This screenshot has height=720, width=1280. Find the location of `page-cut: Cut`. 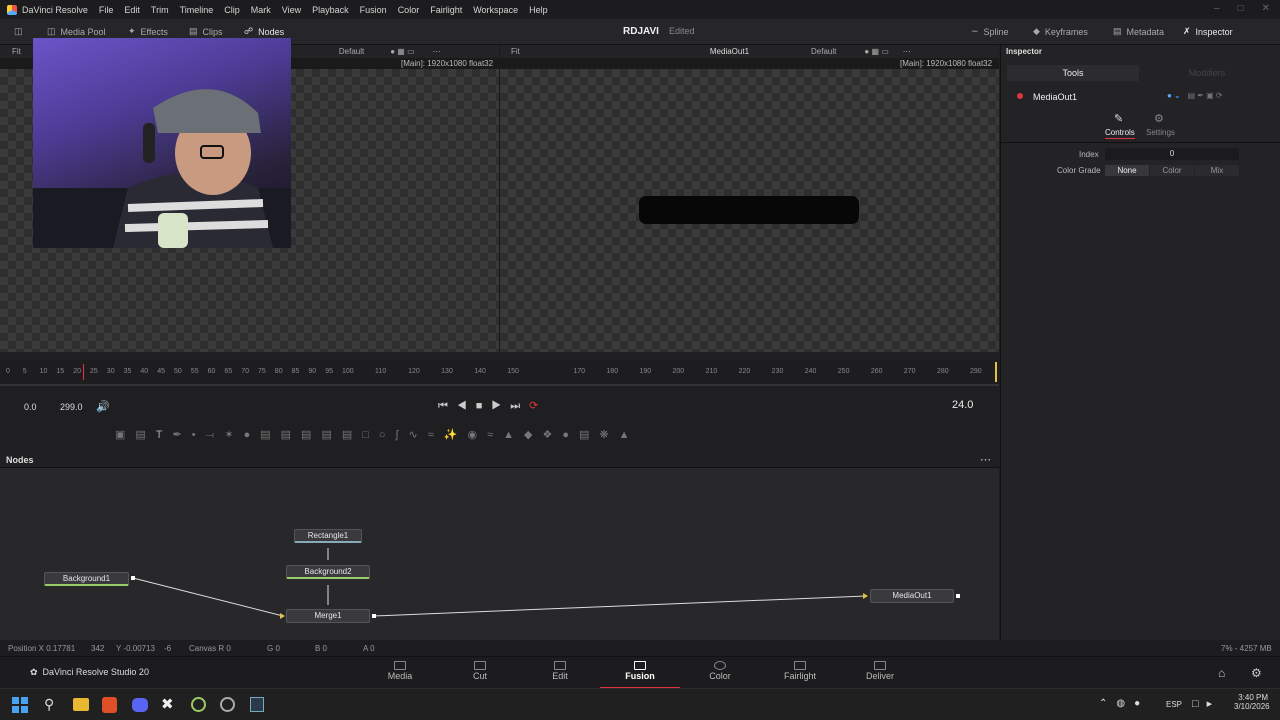

page-cut: Cut is located at coordinates (480, 673).